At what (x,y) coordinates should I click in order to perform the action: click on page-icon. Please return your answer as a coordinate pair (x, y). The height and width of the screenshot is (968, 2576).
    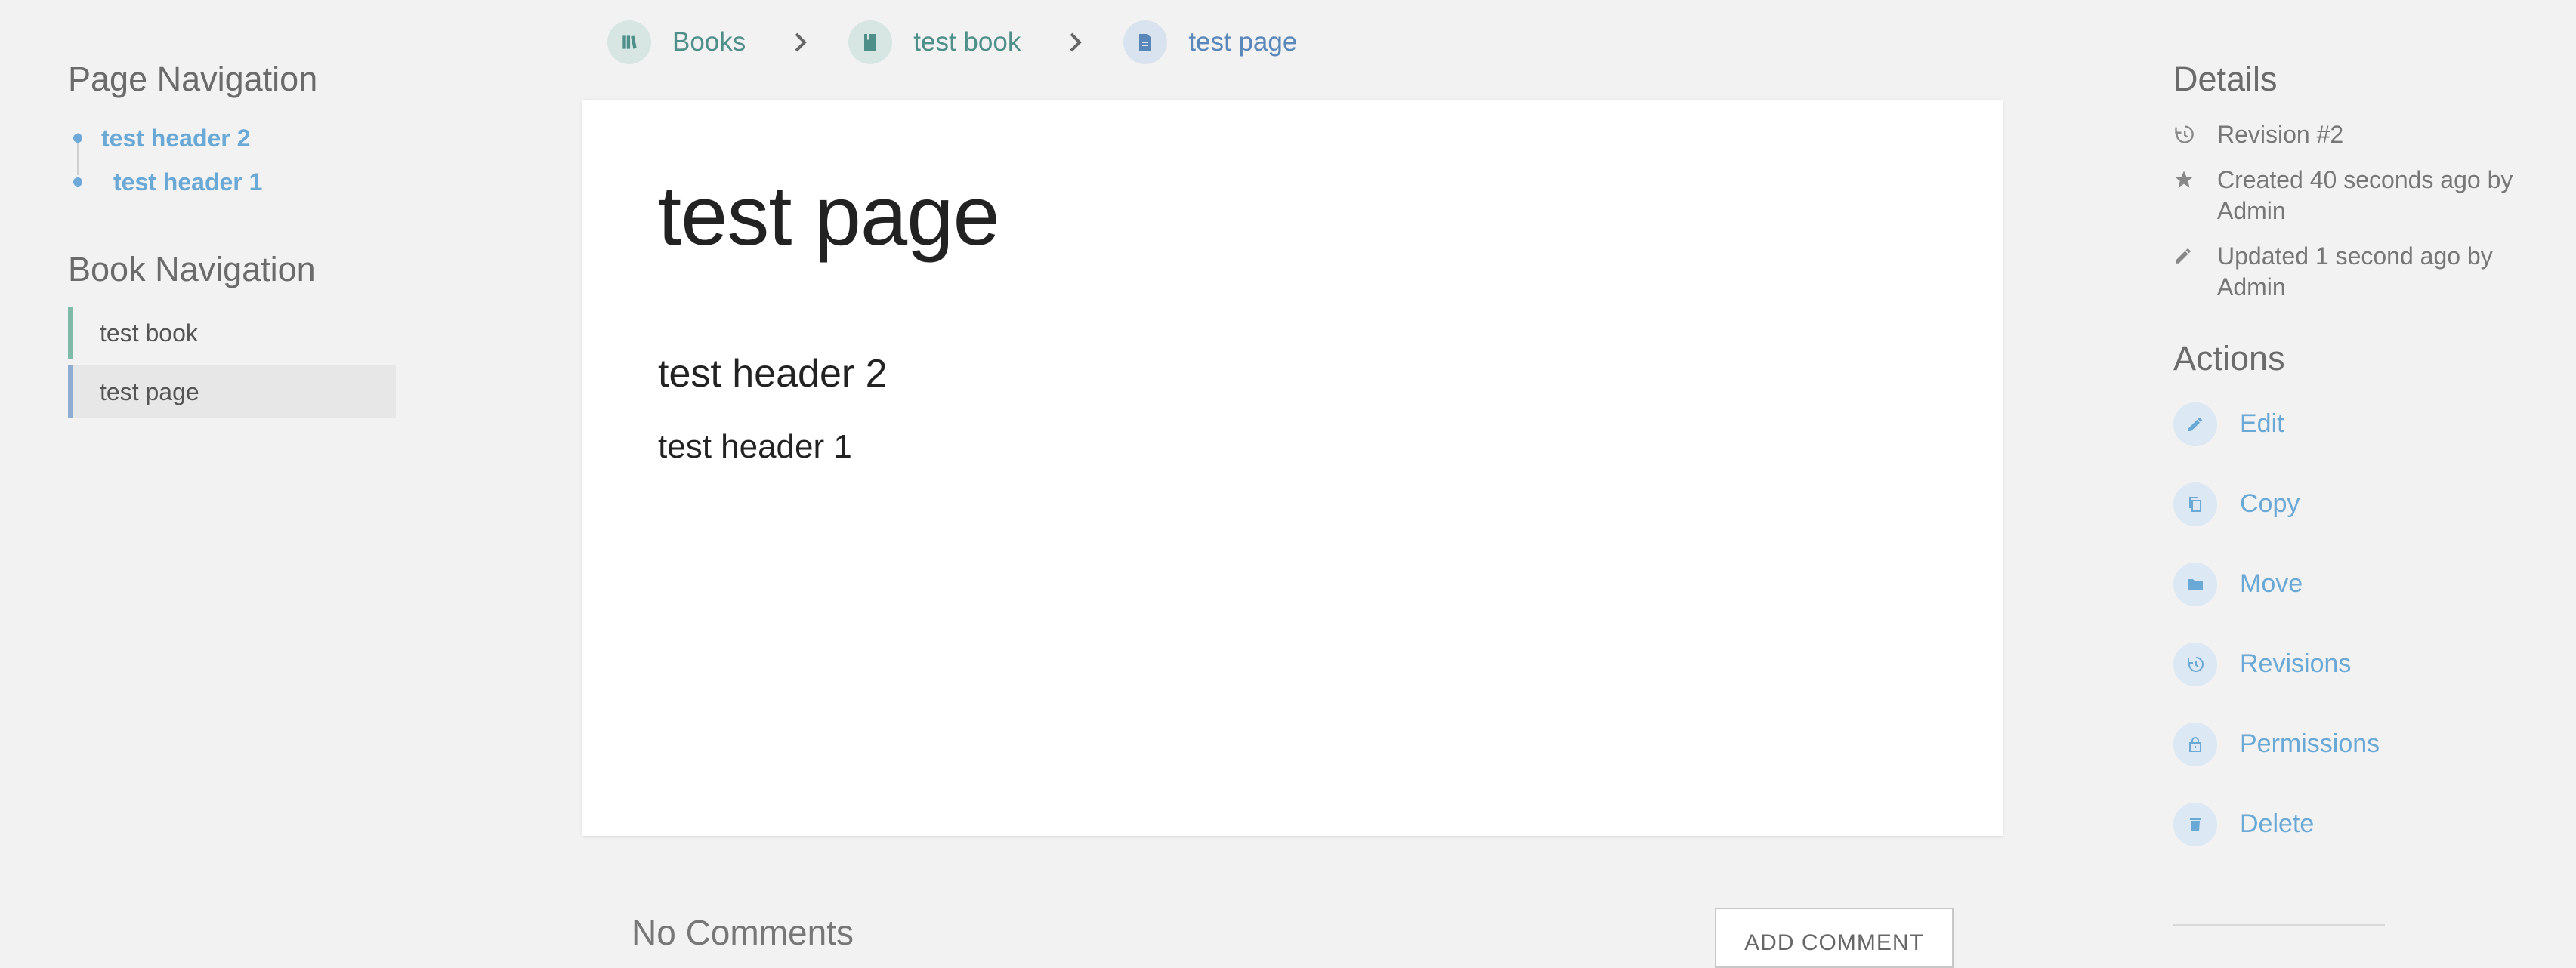
    Looking at the image, I should click on (1145, 42).